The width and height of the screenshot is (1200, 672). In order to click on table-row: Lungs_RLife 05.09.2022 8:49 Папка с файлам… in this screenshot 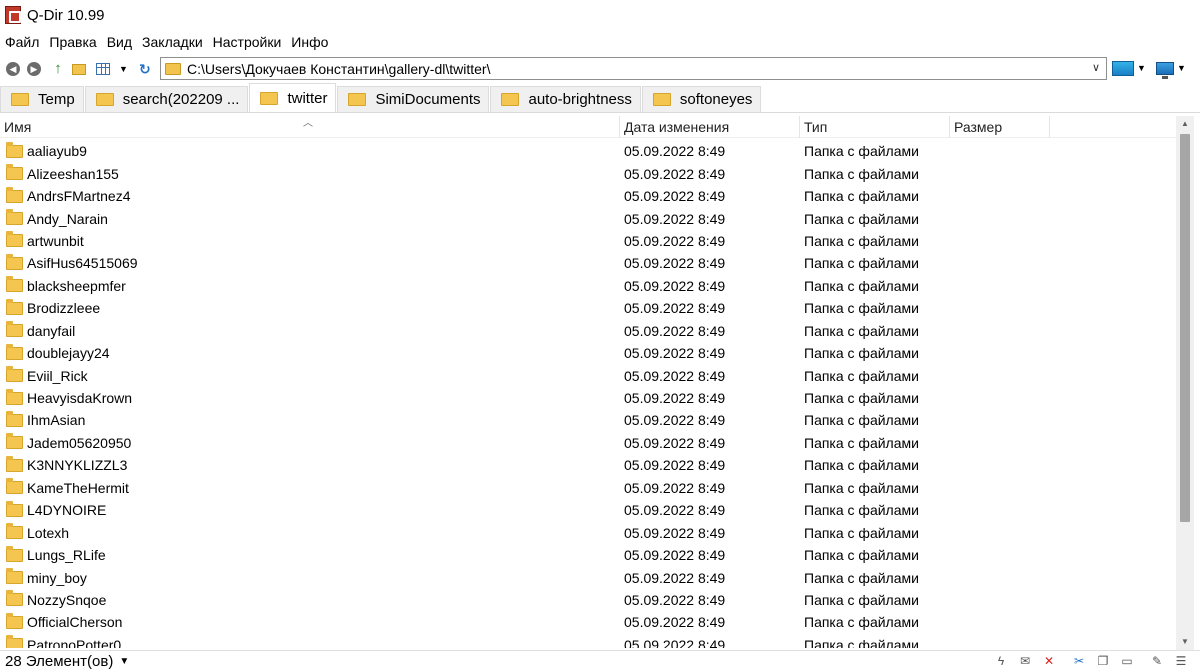, I will do `click(588, 555)`.